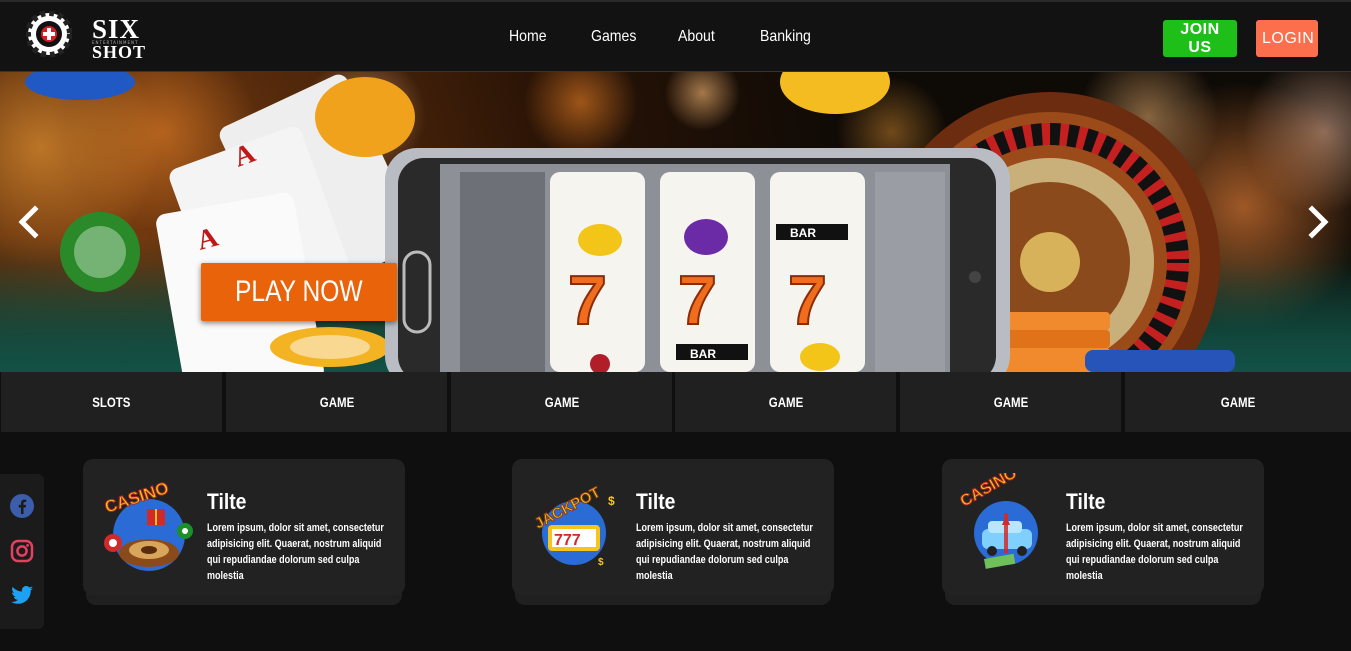  I want to click on category-tabs: SLOTS GAME GAME GAME GAME GAME, so click(675, 402).